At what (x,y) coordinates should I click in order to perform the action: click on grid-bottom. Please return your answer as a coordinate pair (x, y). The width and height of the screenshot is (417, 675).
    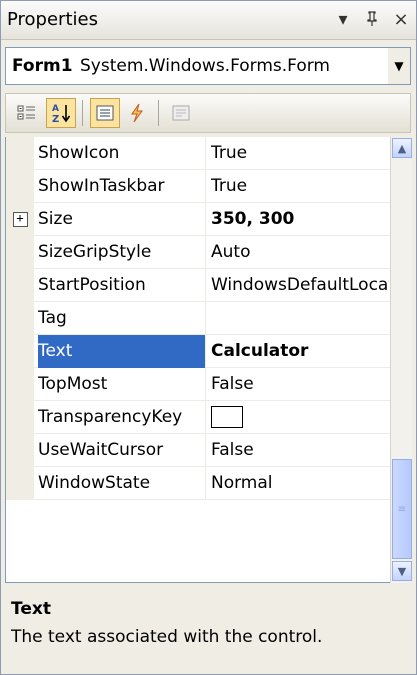
    Looking at the image, I should click on (197, 575).